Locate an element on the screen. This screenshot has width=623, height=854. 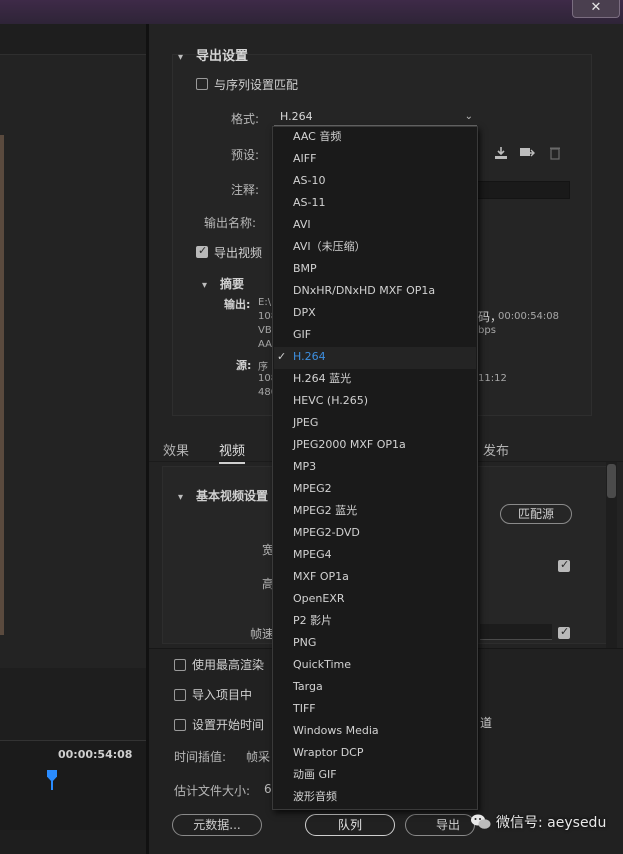
format-option: OpenEXR is located at coordinates (319, 599).